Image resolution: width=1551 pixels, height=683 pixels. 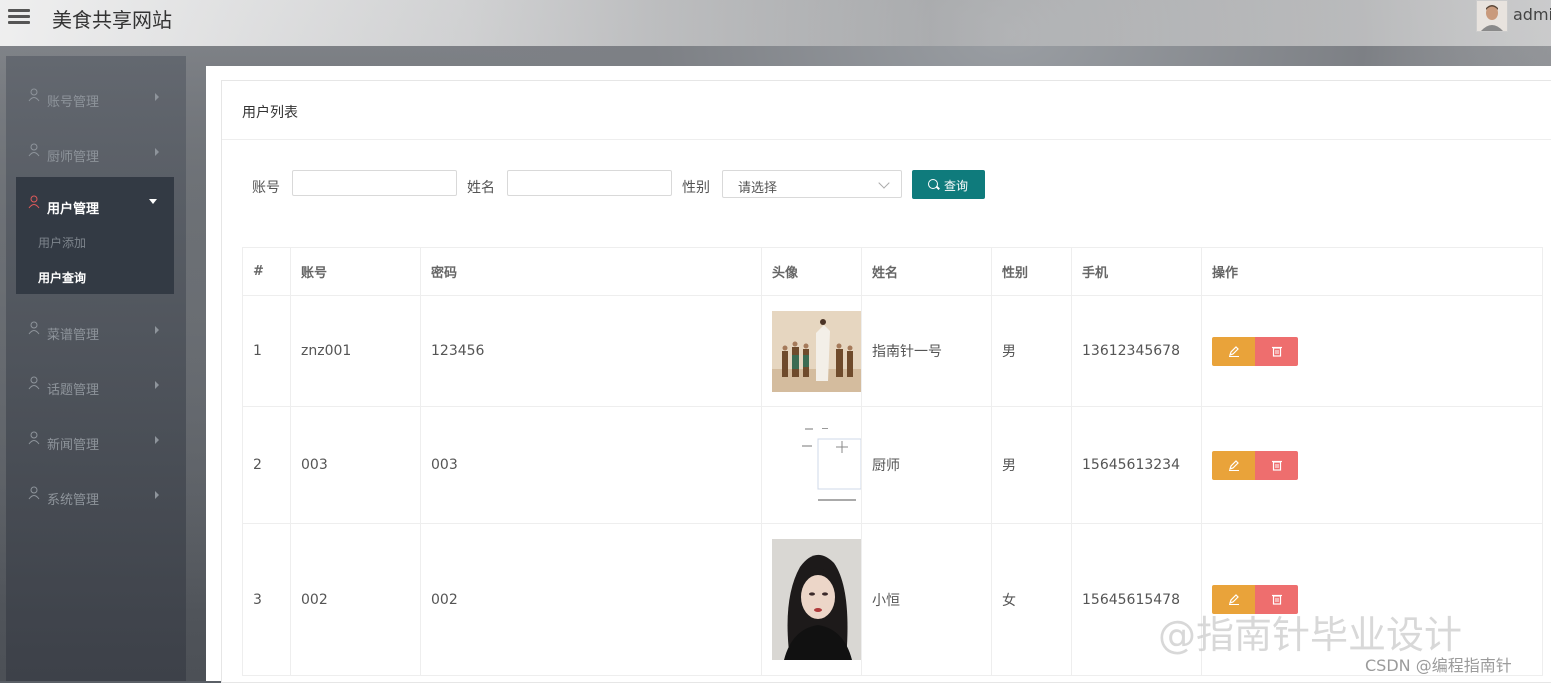 I want to click on watermark-sub: CSDN @编程指南针, so click(x=1438, y=665).